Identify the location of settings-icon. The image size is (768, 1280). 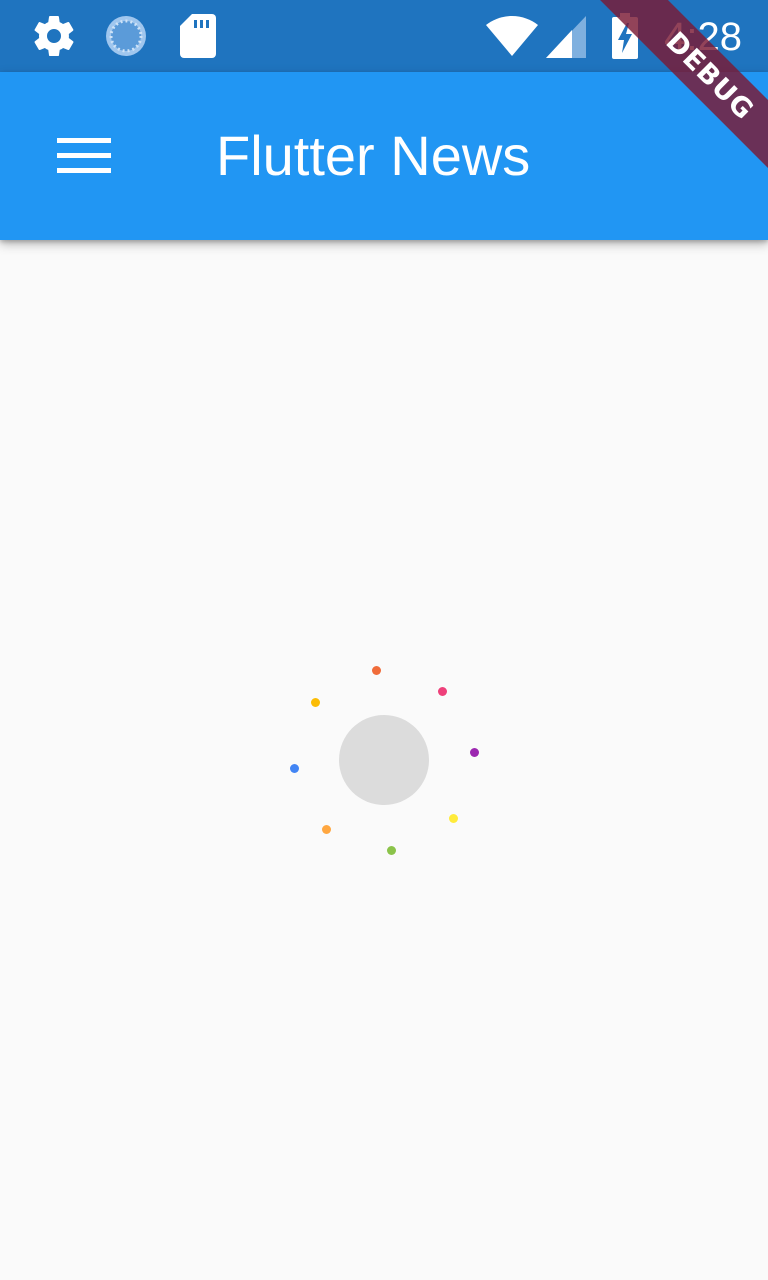
(54, 38).